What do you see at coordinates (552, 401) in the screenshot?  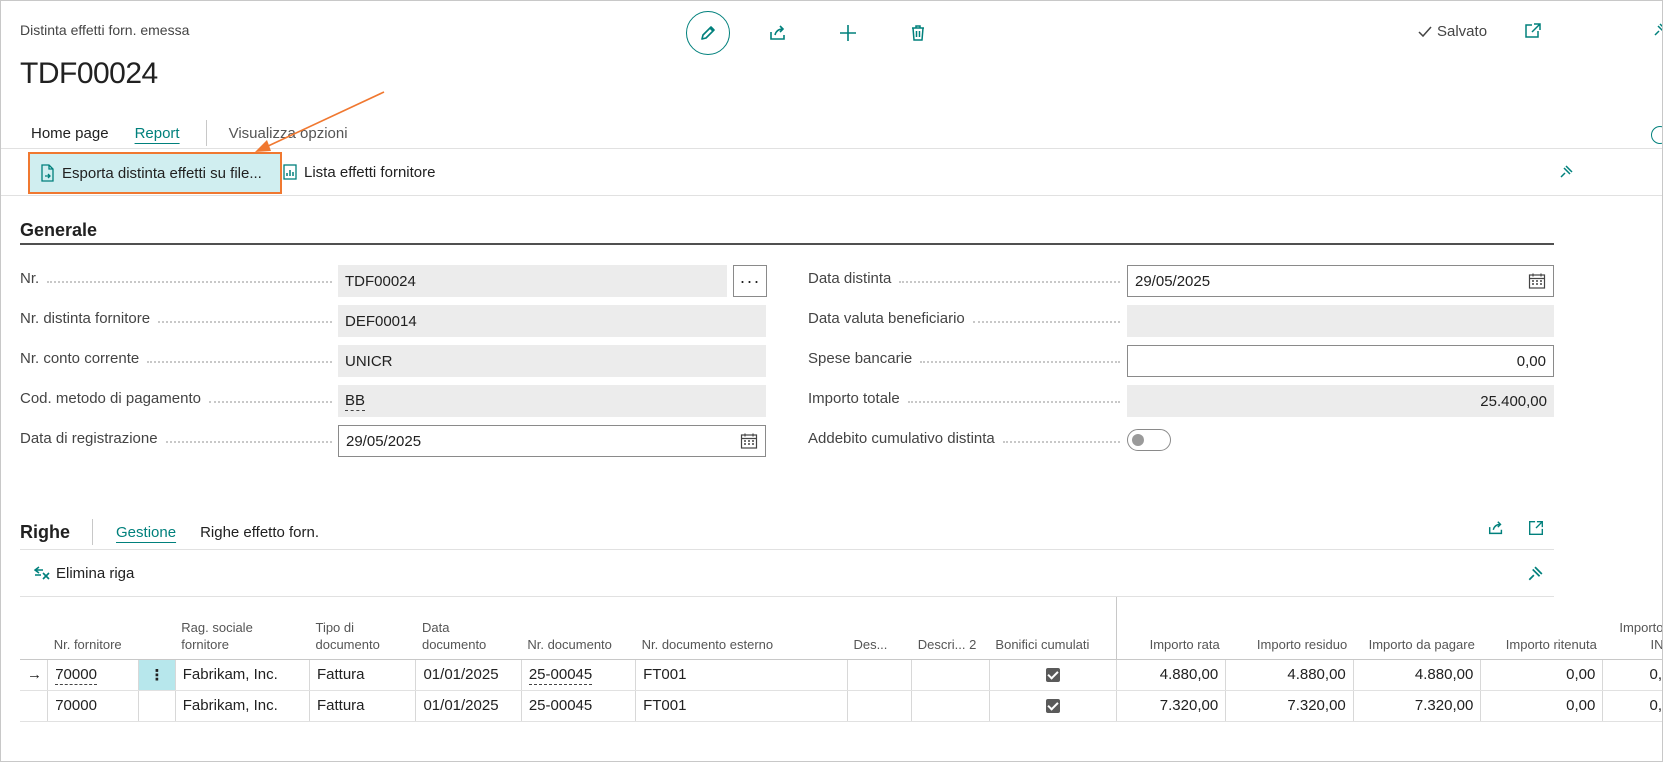 I see `field-payment-method: BB` at bounding box center [552, 401].